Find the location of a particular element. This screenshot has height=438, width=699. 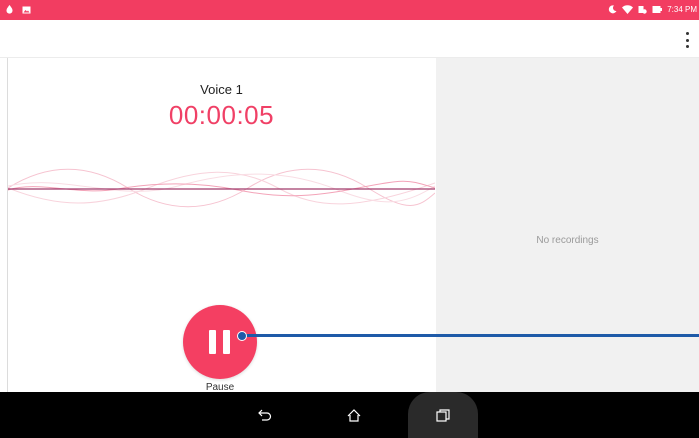

left-edge-divider is located at coordinates (4, 225).